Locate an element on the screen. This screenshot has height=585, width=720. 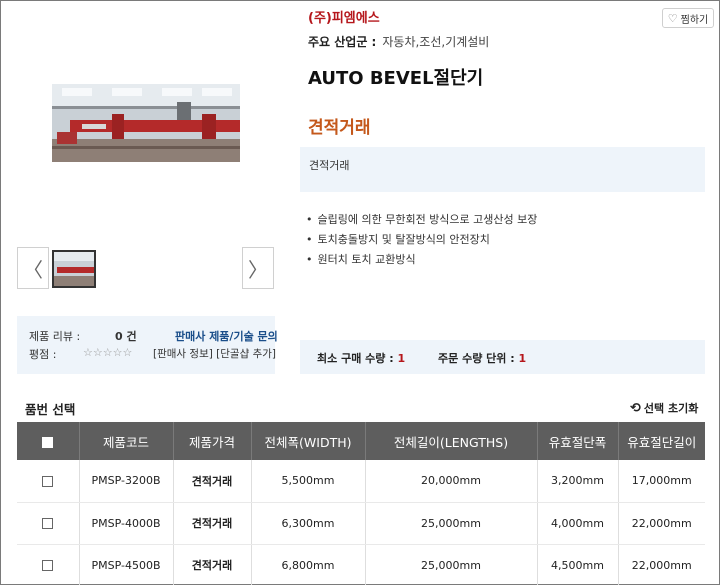
wishlist-label: 찜하기 is located at coordinates (694, 20).